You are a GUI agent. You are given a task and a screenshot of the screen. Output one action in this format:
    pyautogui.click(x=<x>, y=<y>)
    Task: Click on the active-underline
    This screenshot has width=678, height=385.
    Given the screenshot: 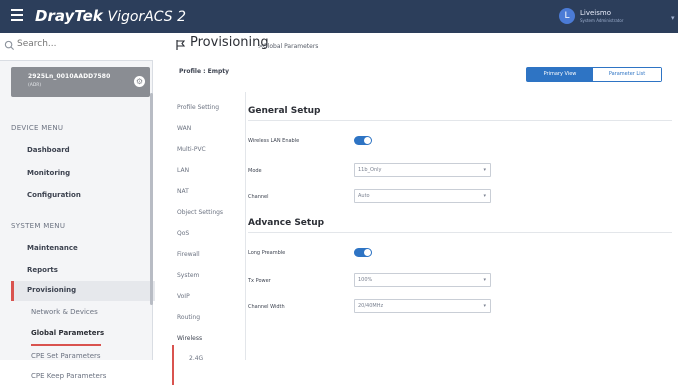 What is the action you would take?
    pyautogui.click(x=66, y=345)
    